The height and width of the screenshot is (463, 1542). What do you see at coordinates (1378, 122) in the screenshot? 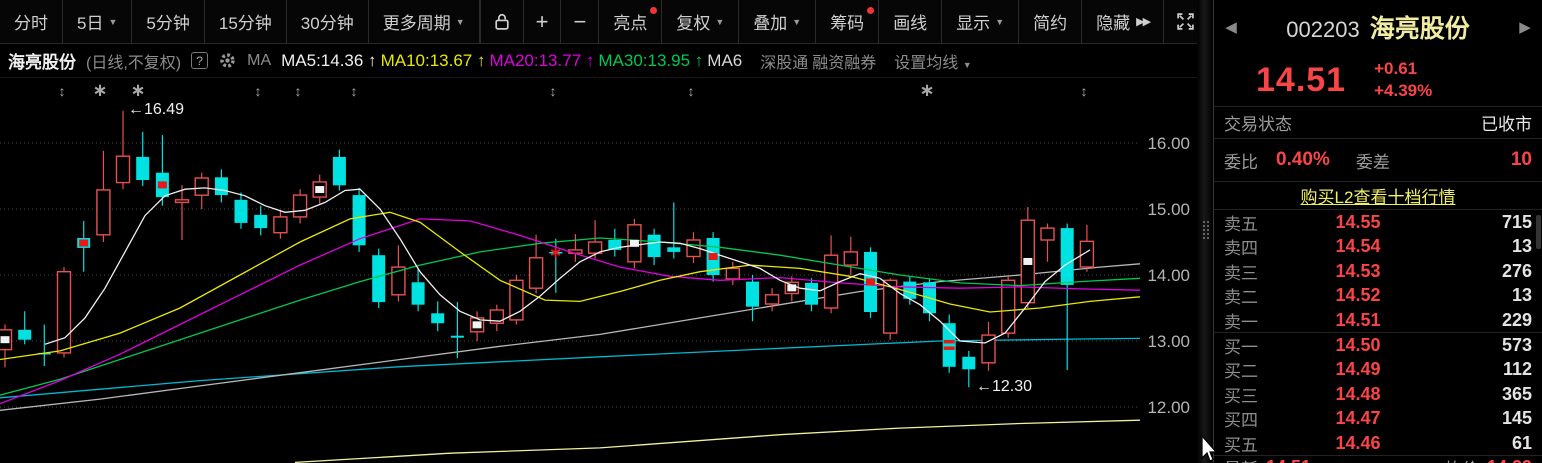
I see `trade-status-row: 交易状态 已收市` at bounding box center [1378, 122].